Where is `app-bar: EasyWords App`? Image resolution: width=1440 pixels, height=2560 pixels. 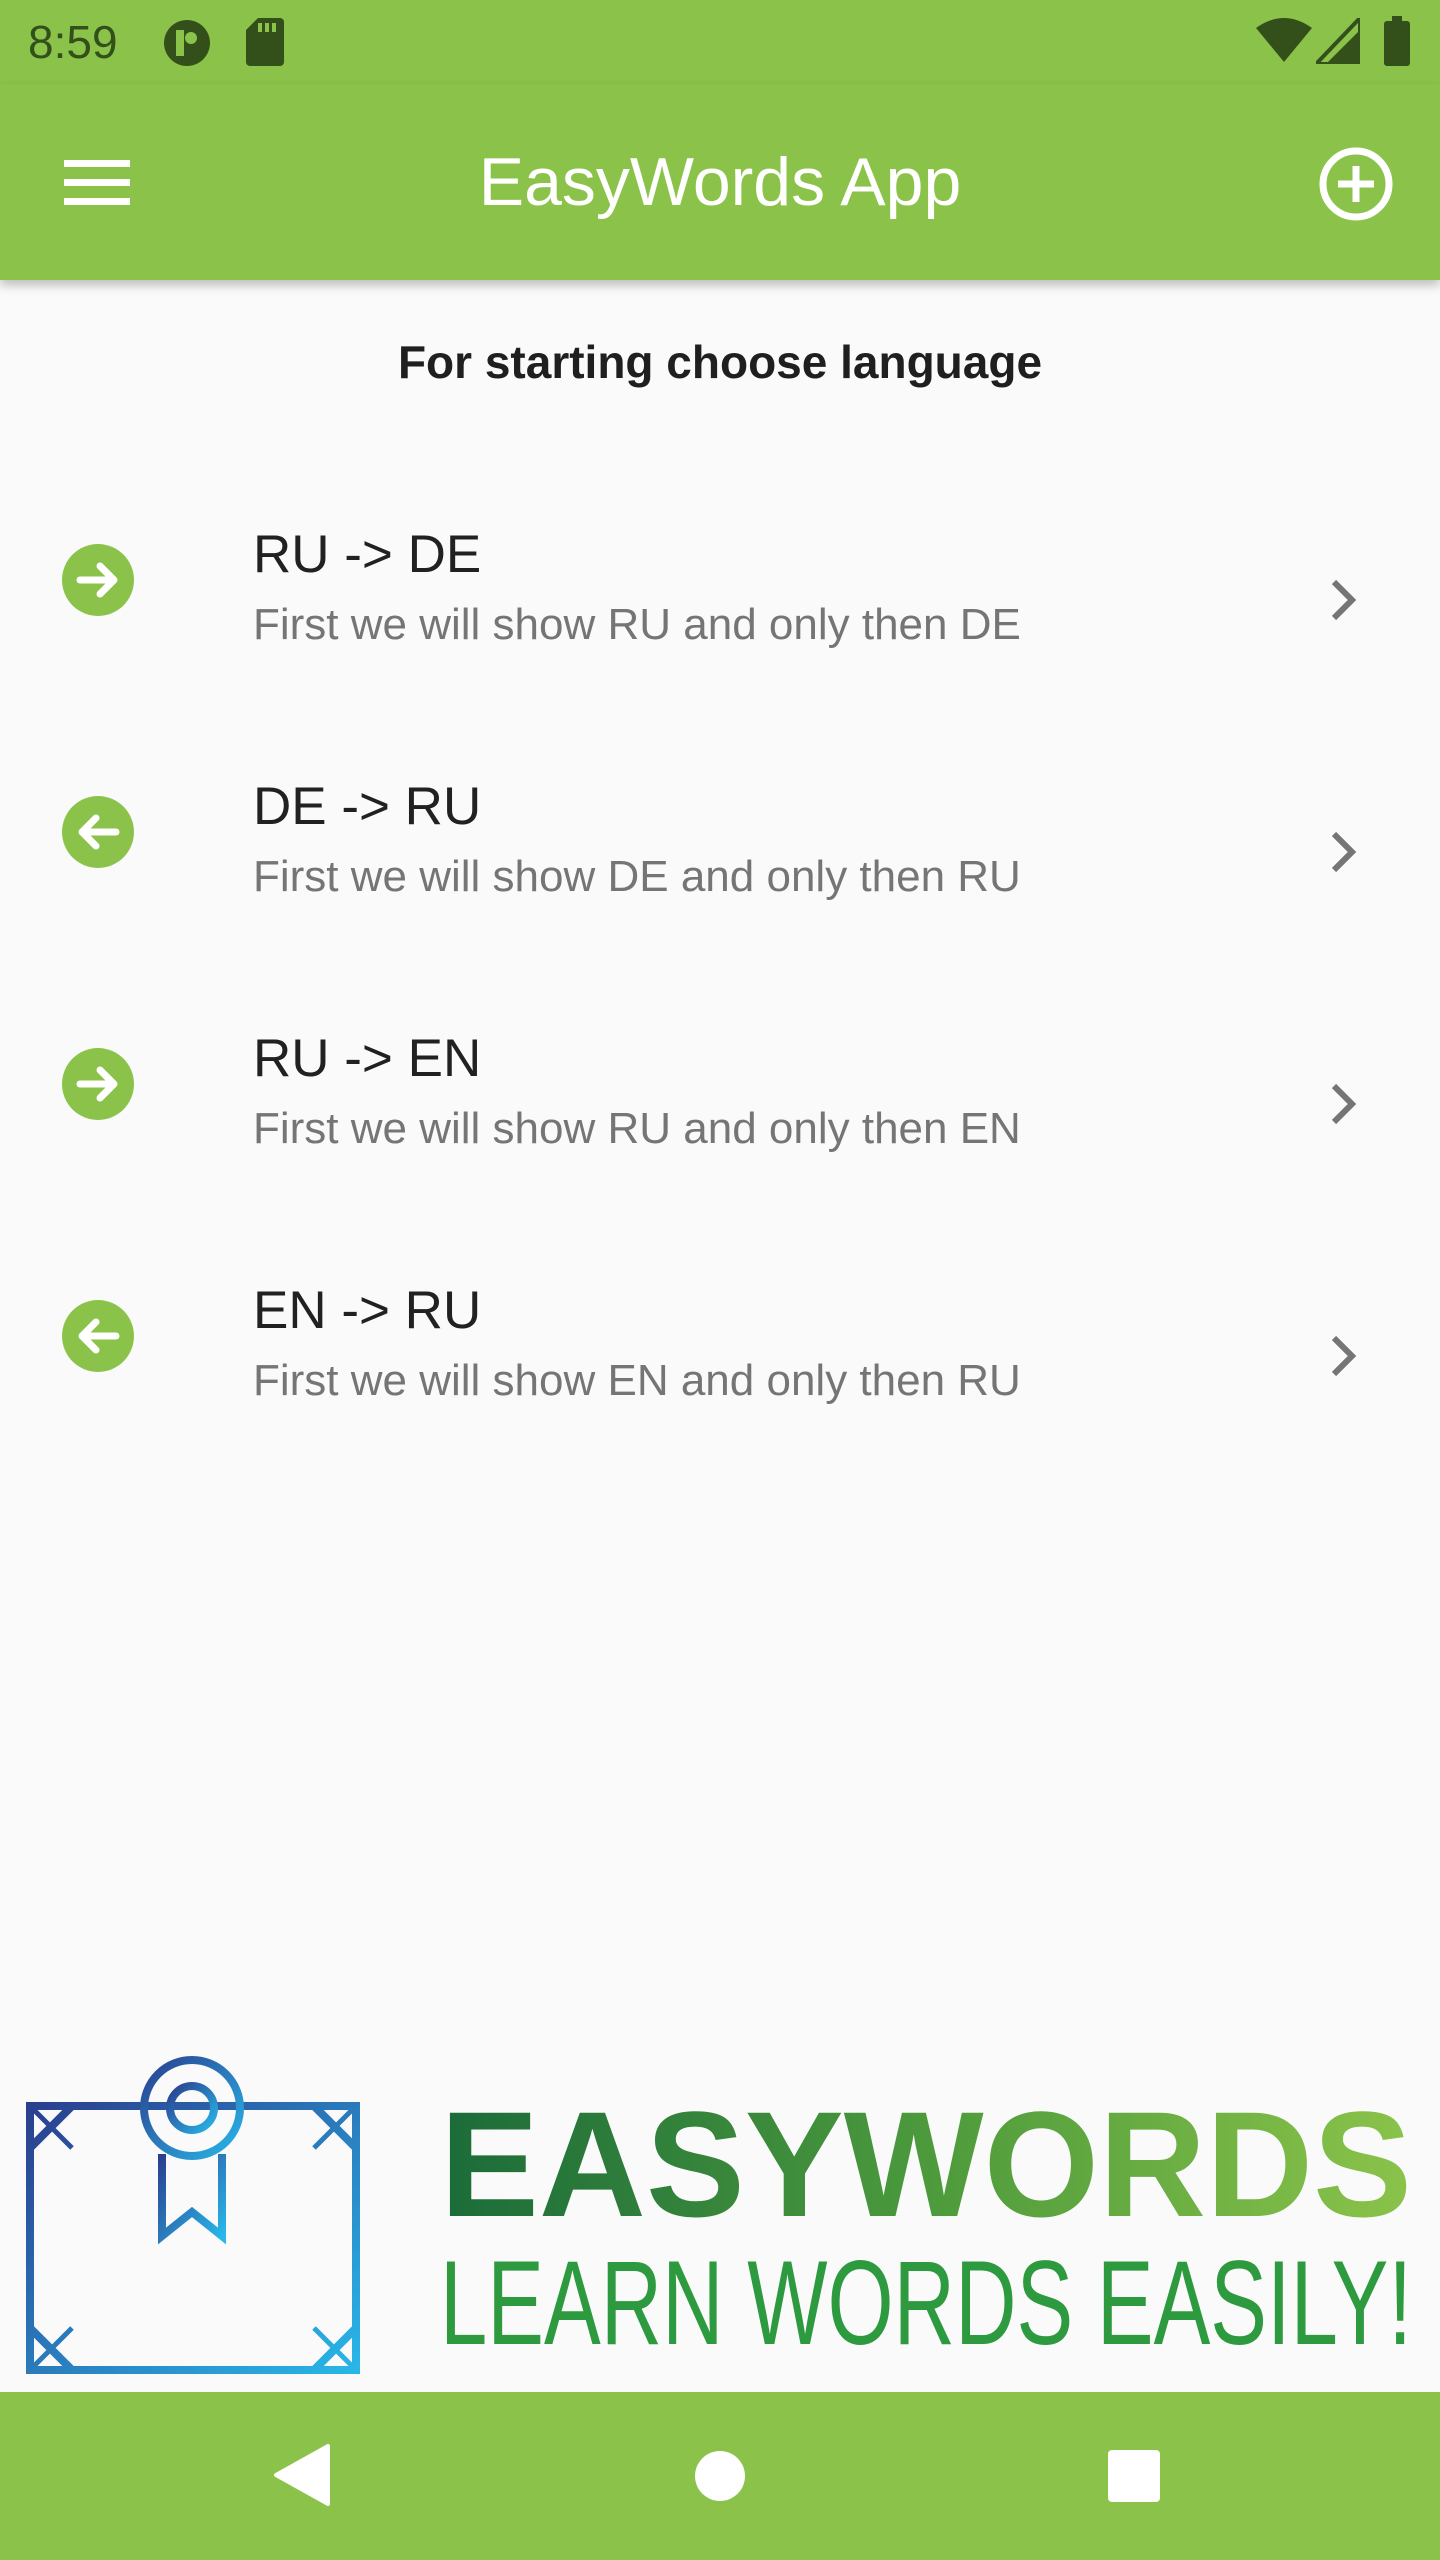 app-bar: EasyWords App is located at coordinates (720, 182).